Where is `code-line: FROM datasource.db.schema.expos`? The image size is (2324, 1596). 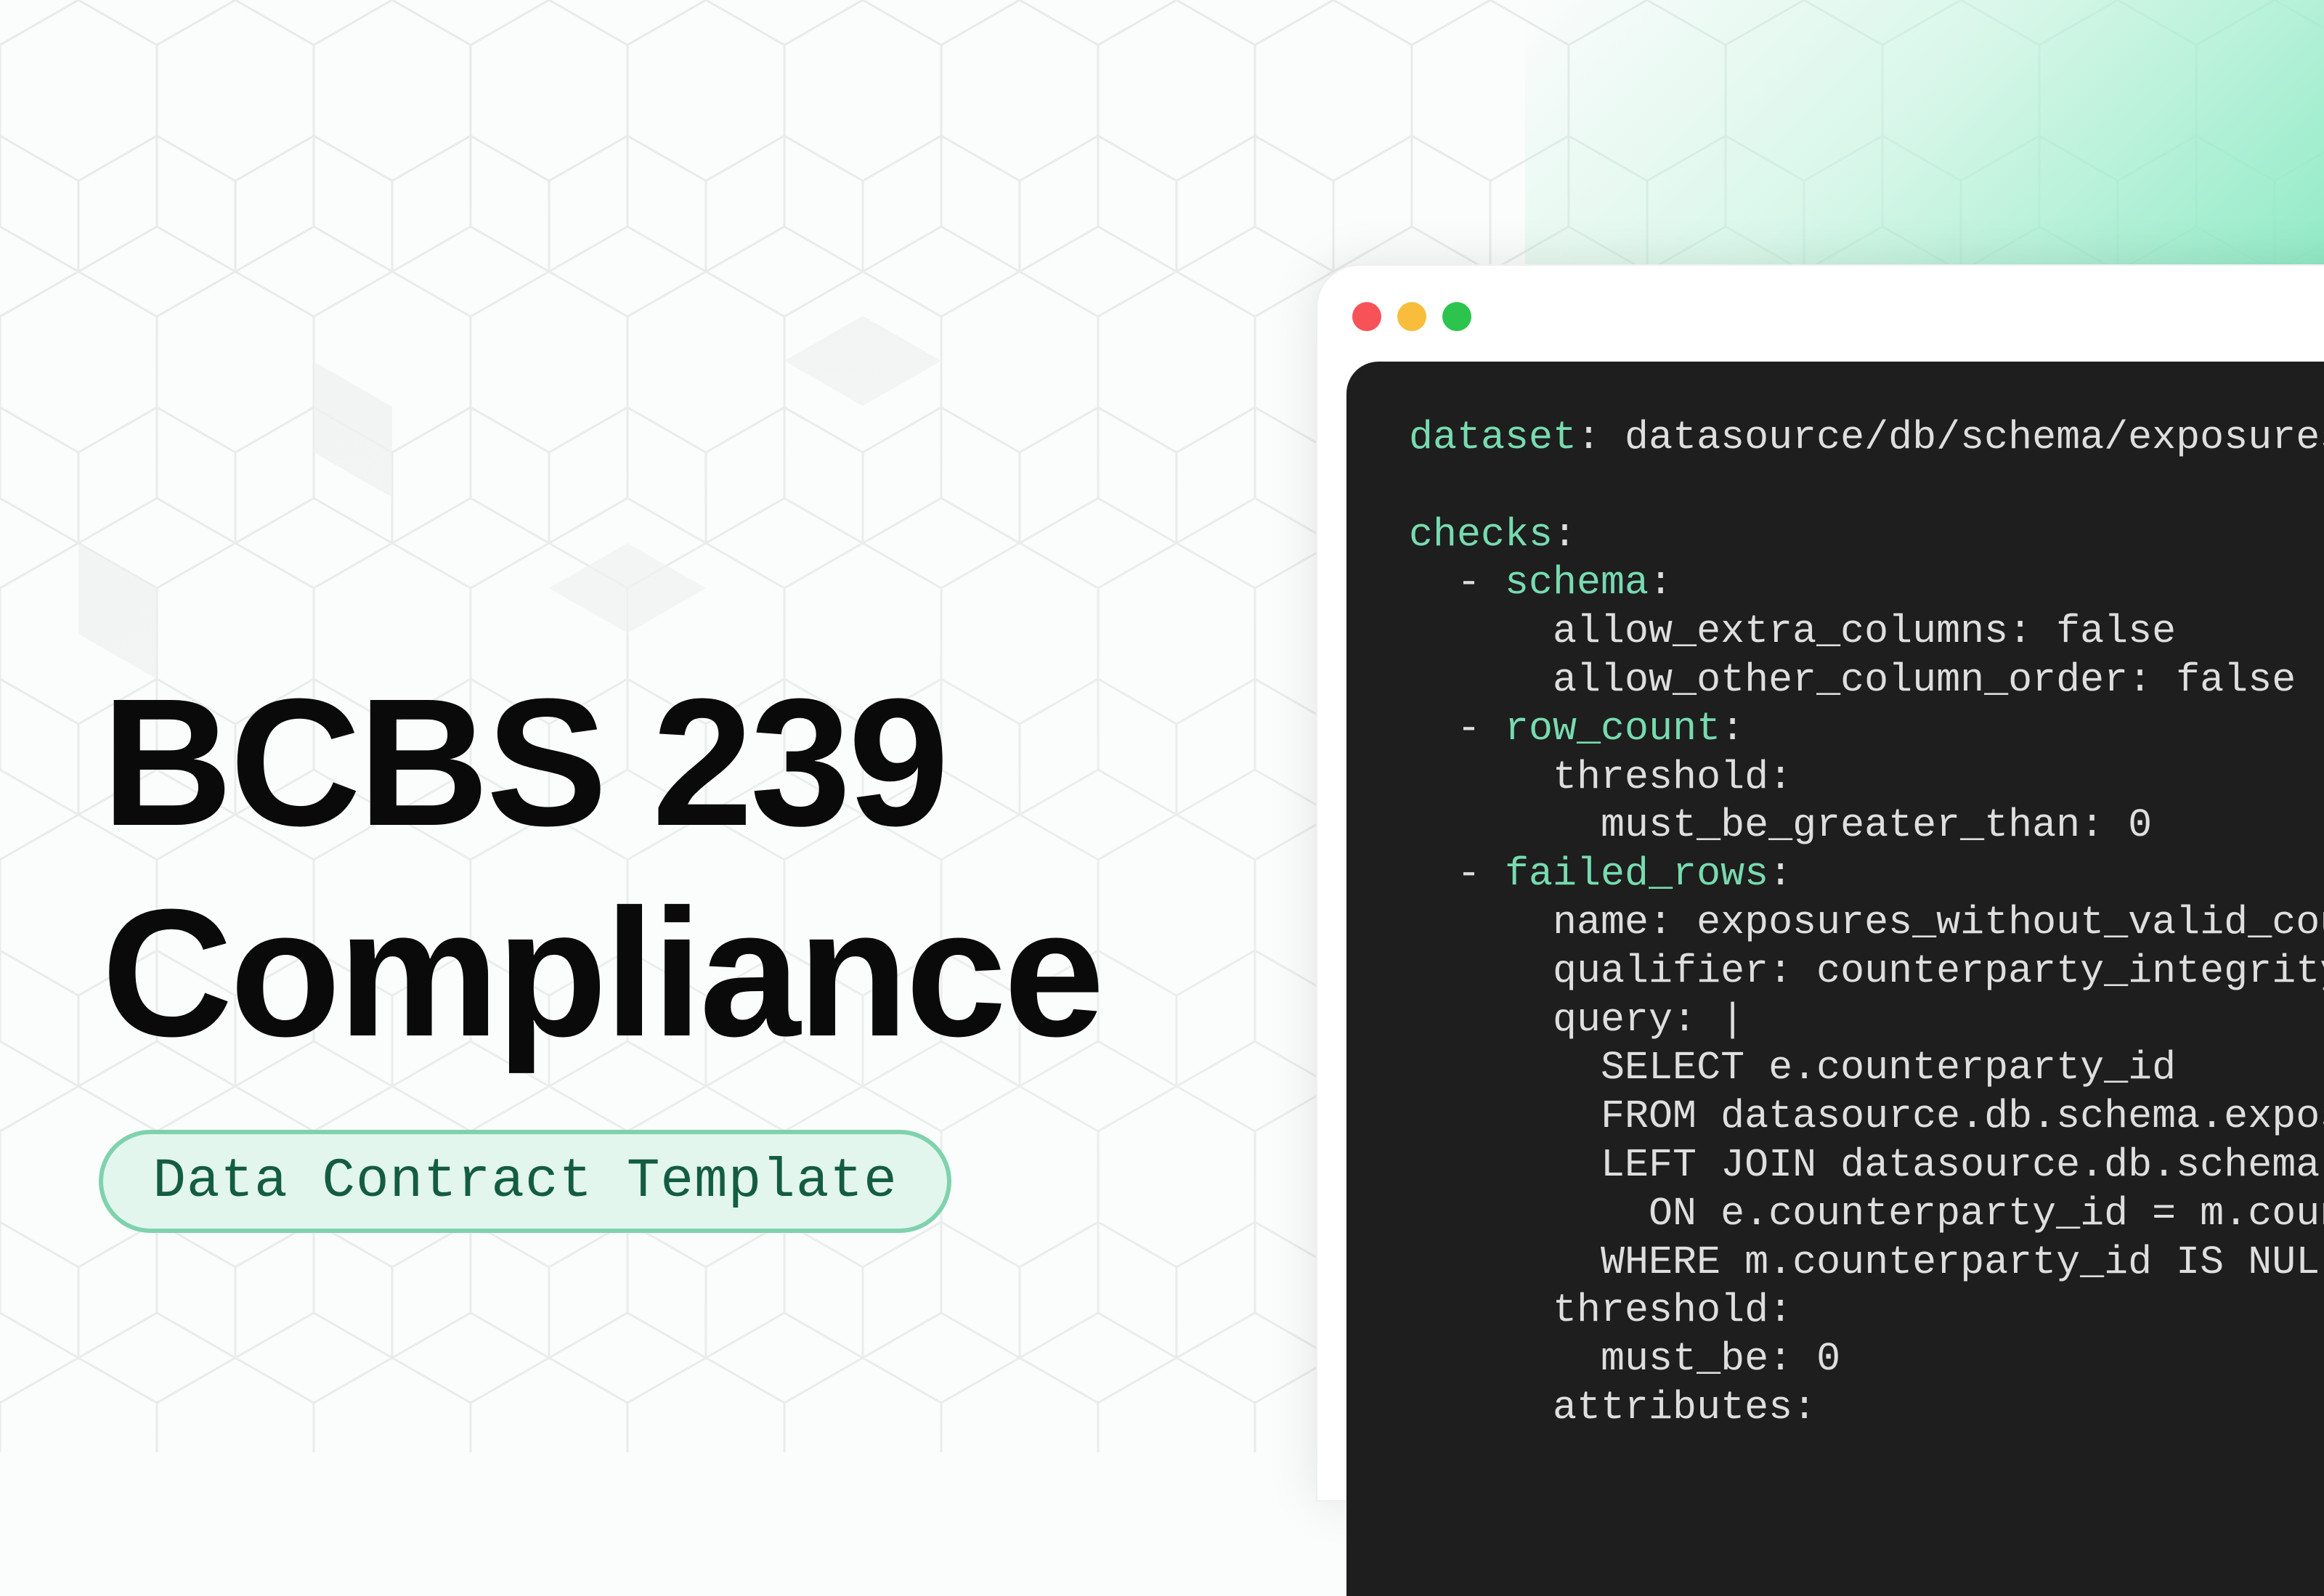
code-line: FROM datasource.db.schema.expos is located at coordinates (1866, 1117).